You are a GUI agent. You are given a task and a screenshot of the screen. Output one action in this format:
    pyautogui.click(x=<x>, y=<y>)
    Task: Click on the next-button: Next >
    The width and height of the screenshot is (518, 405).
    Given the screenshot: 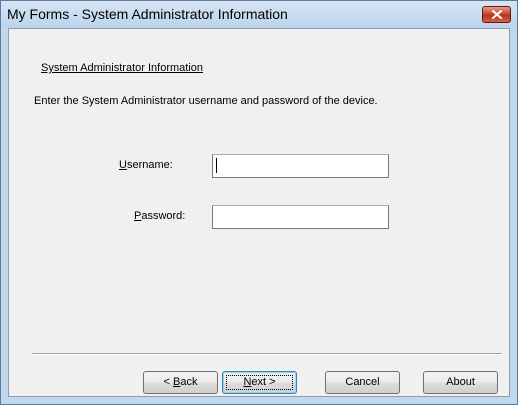 What is the action you would take?
    pyautogui.click(x=259, y=382)
    